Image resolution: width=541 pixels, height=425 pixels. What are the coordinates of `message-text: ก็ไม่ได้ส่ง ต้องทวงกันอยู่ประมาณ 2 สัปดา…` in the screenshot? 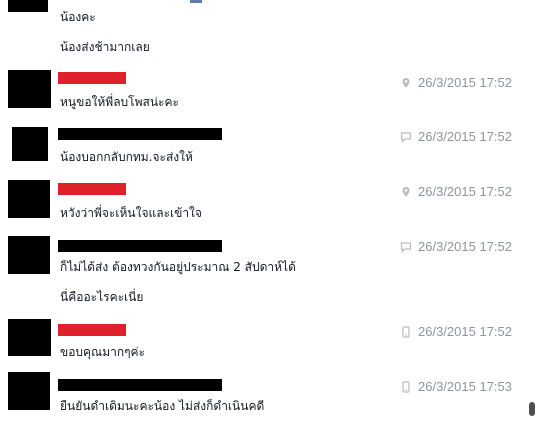 It's located at (178, 267).